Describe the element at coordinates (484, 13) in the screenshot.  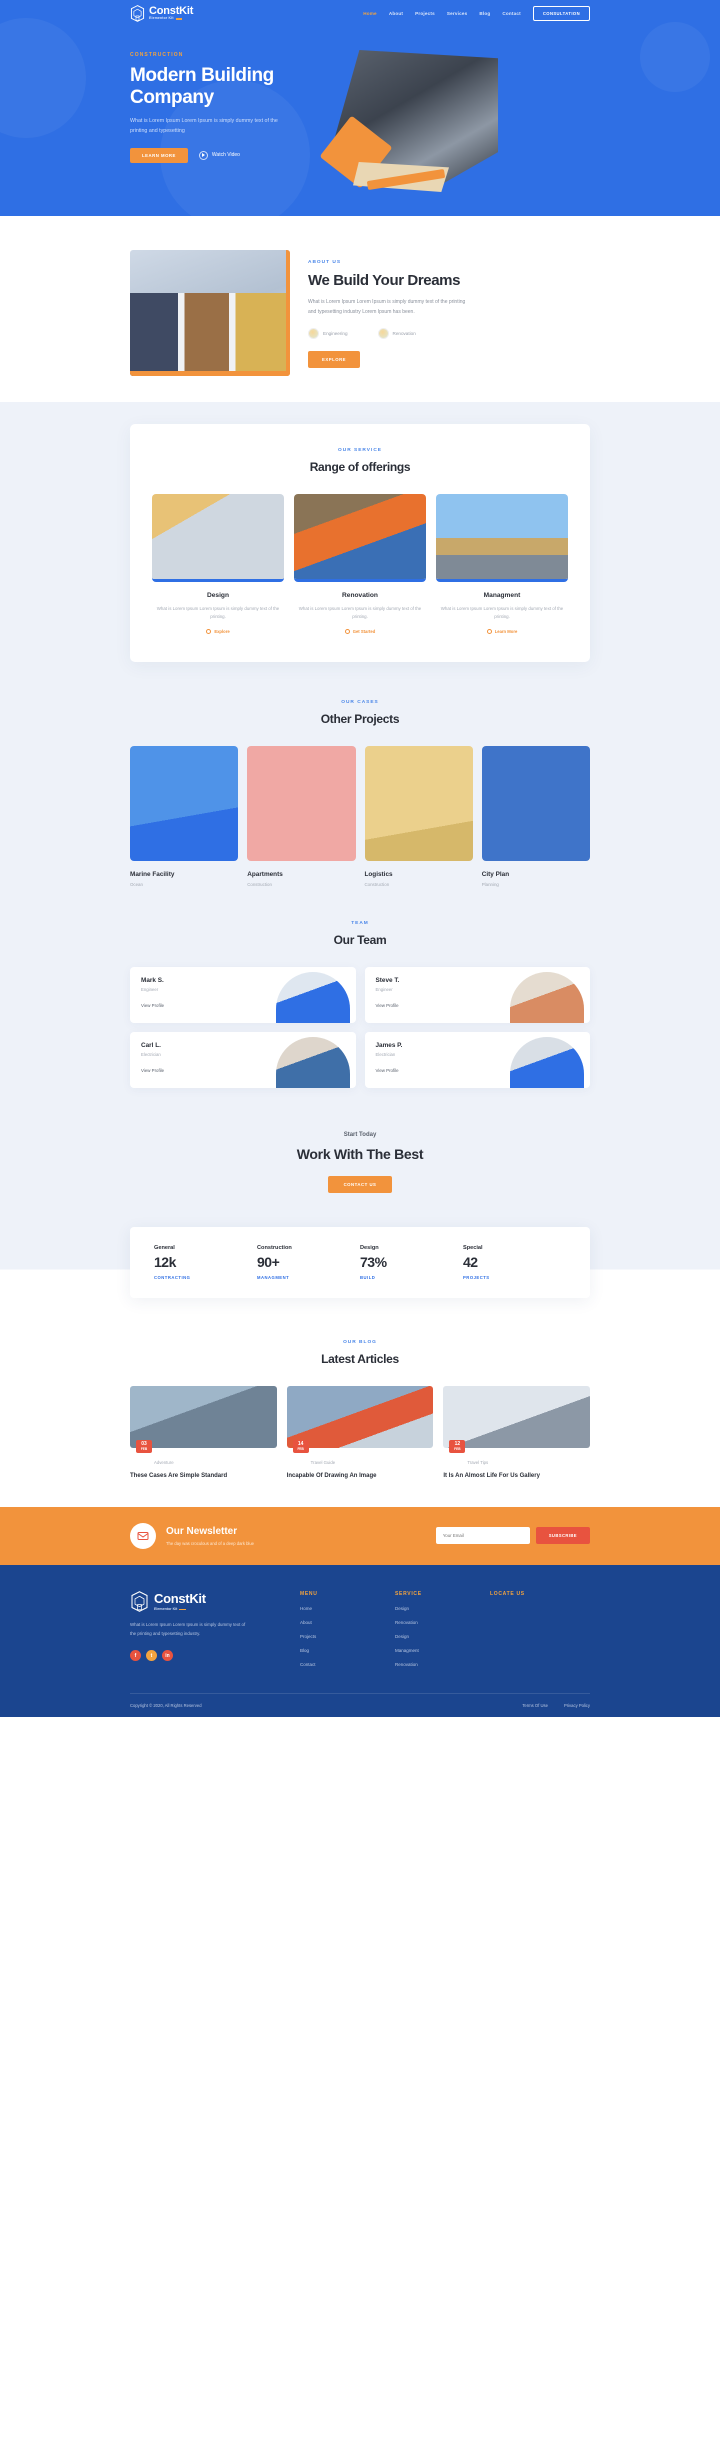
I see `nav-item-blog: Blog` at that location.